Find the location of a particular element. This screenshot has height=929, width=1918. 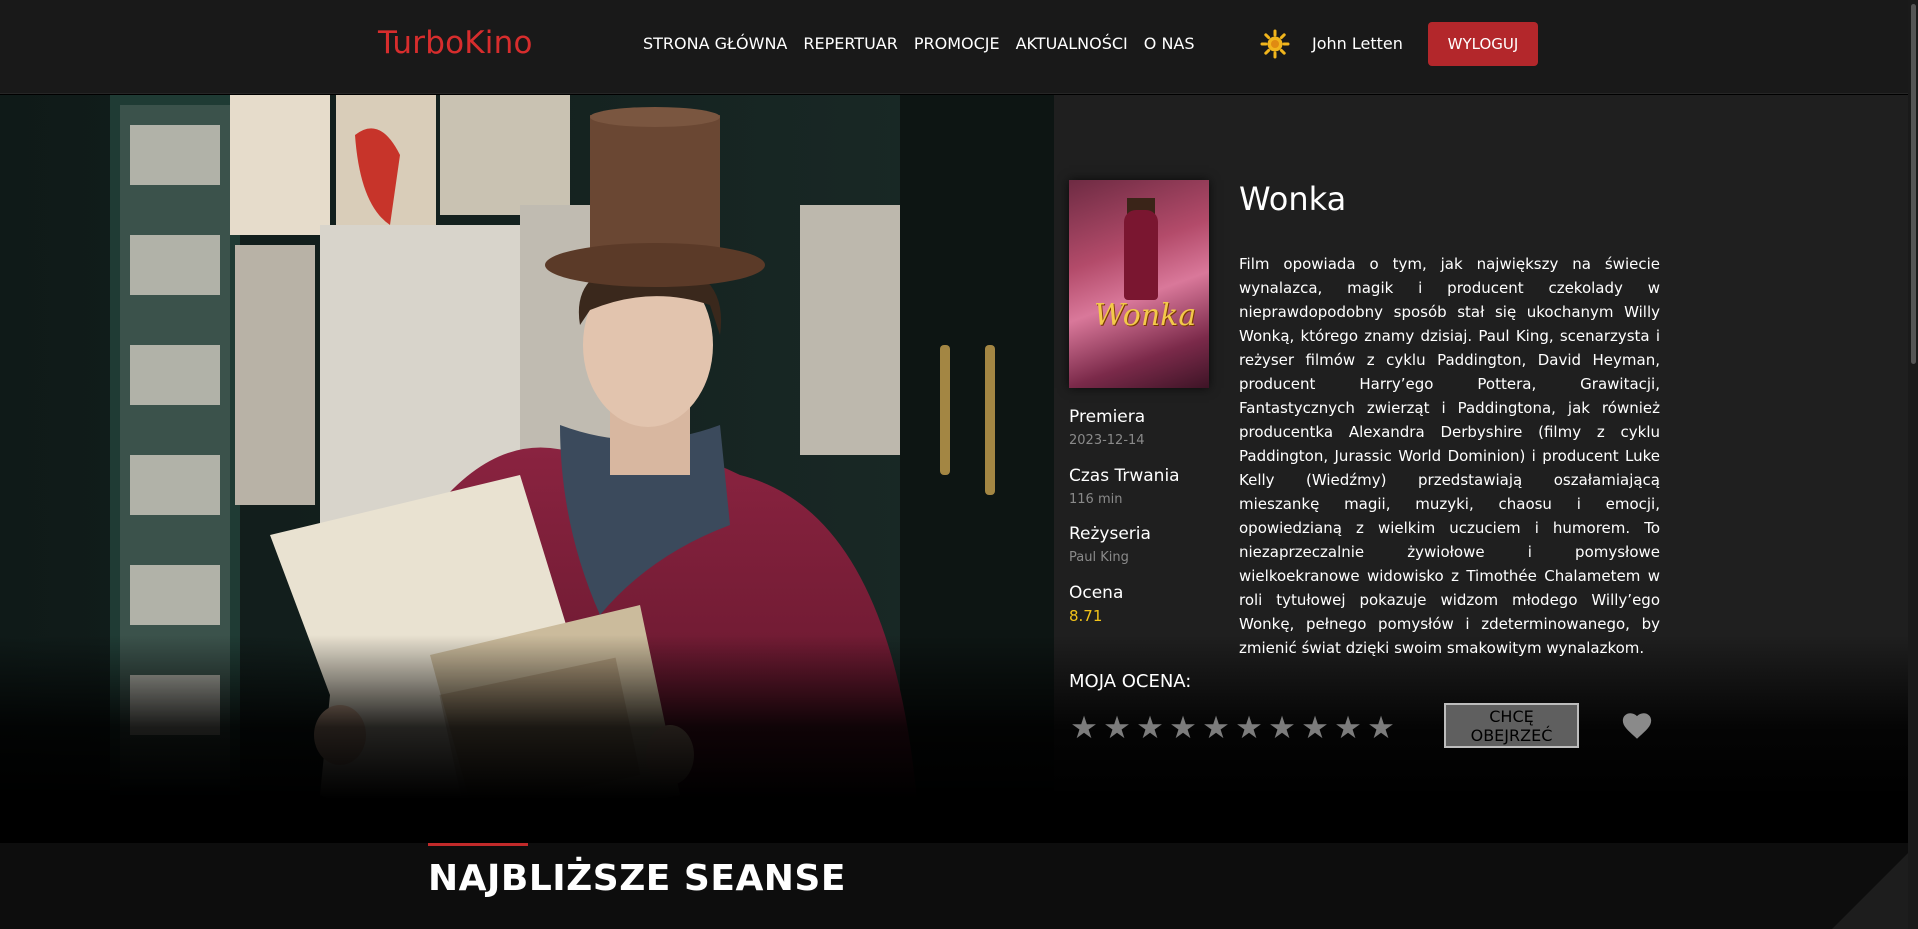

nav-repertoire: REPERTUAR is located at coordinates (850, 43).